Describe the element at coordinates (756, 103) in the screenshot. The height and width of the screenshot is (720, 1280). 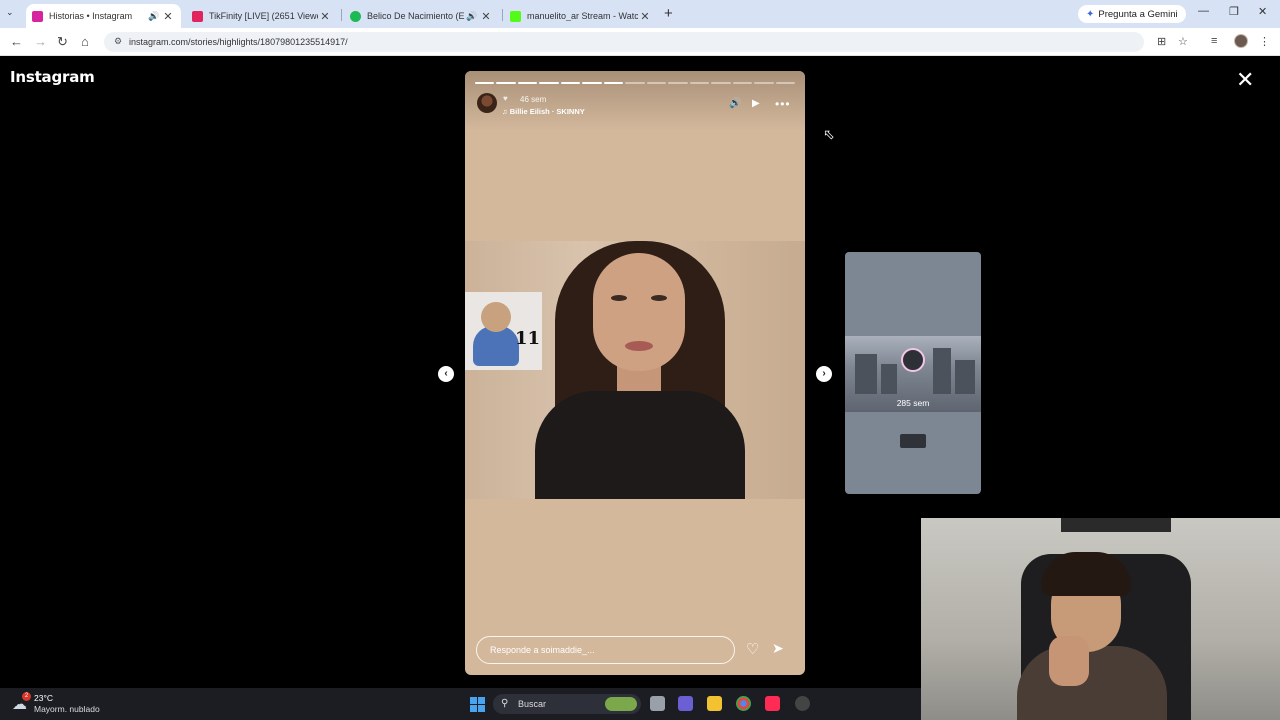
I see `play-icon: ▶` at that location.